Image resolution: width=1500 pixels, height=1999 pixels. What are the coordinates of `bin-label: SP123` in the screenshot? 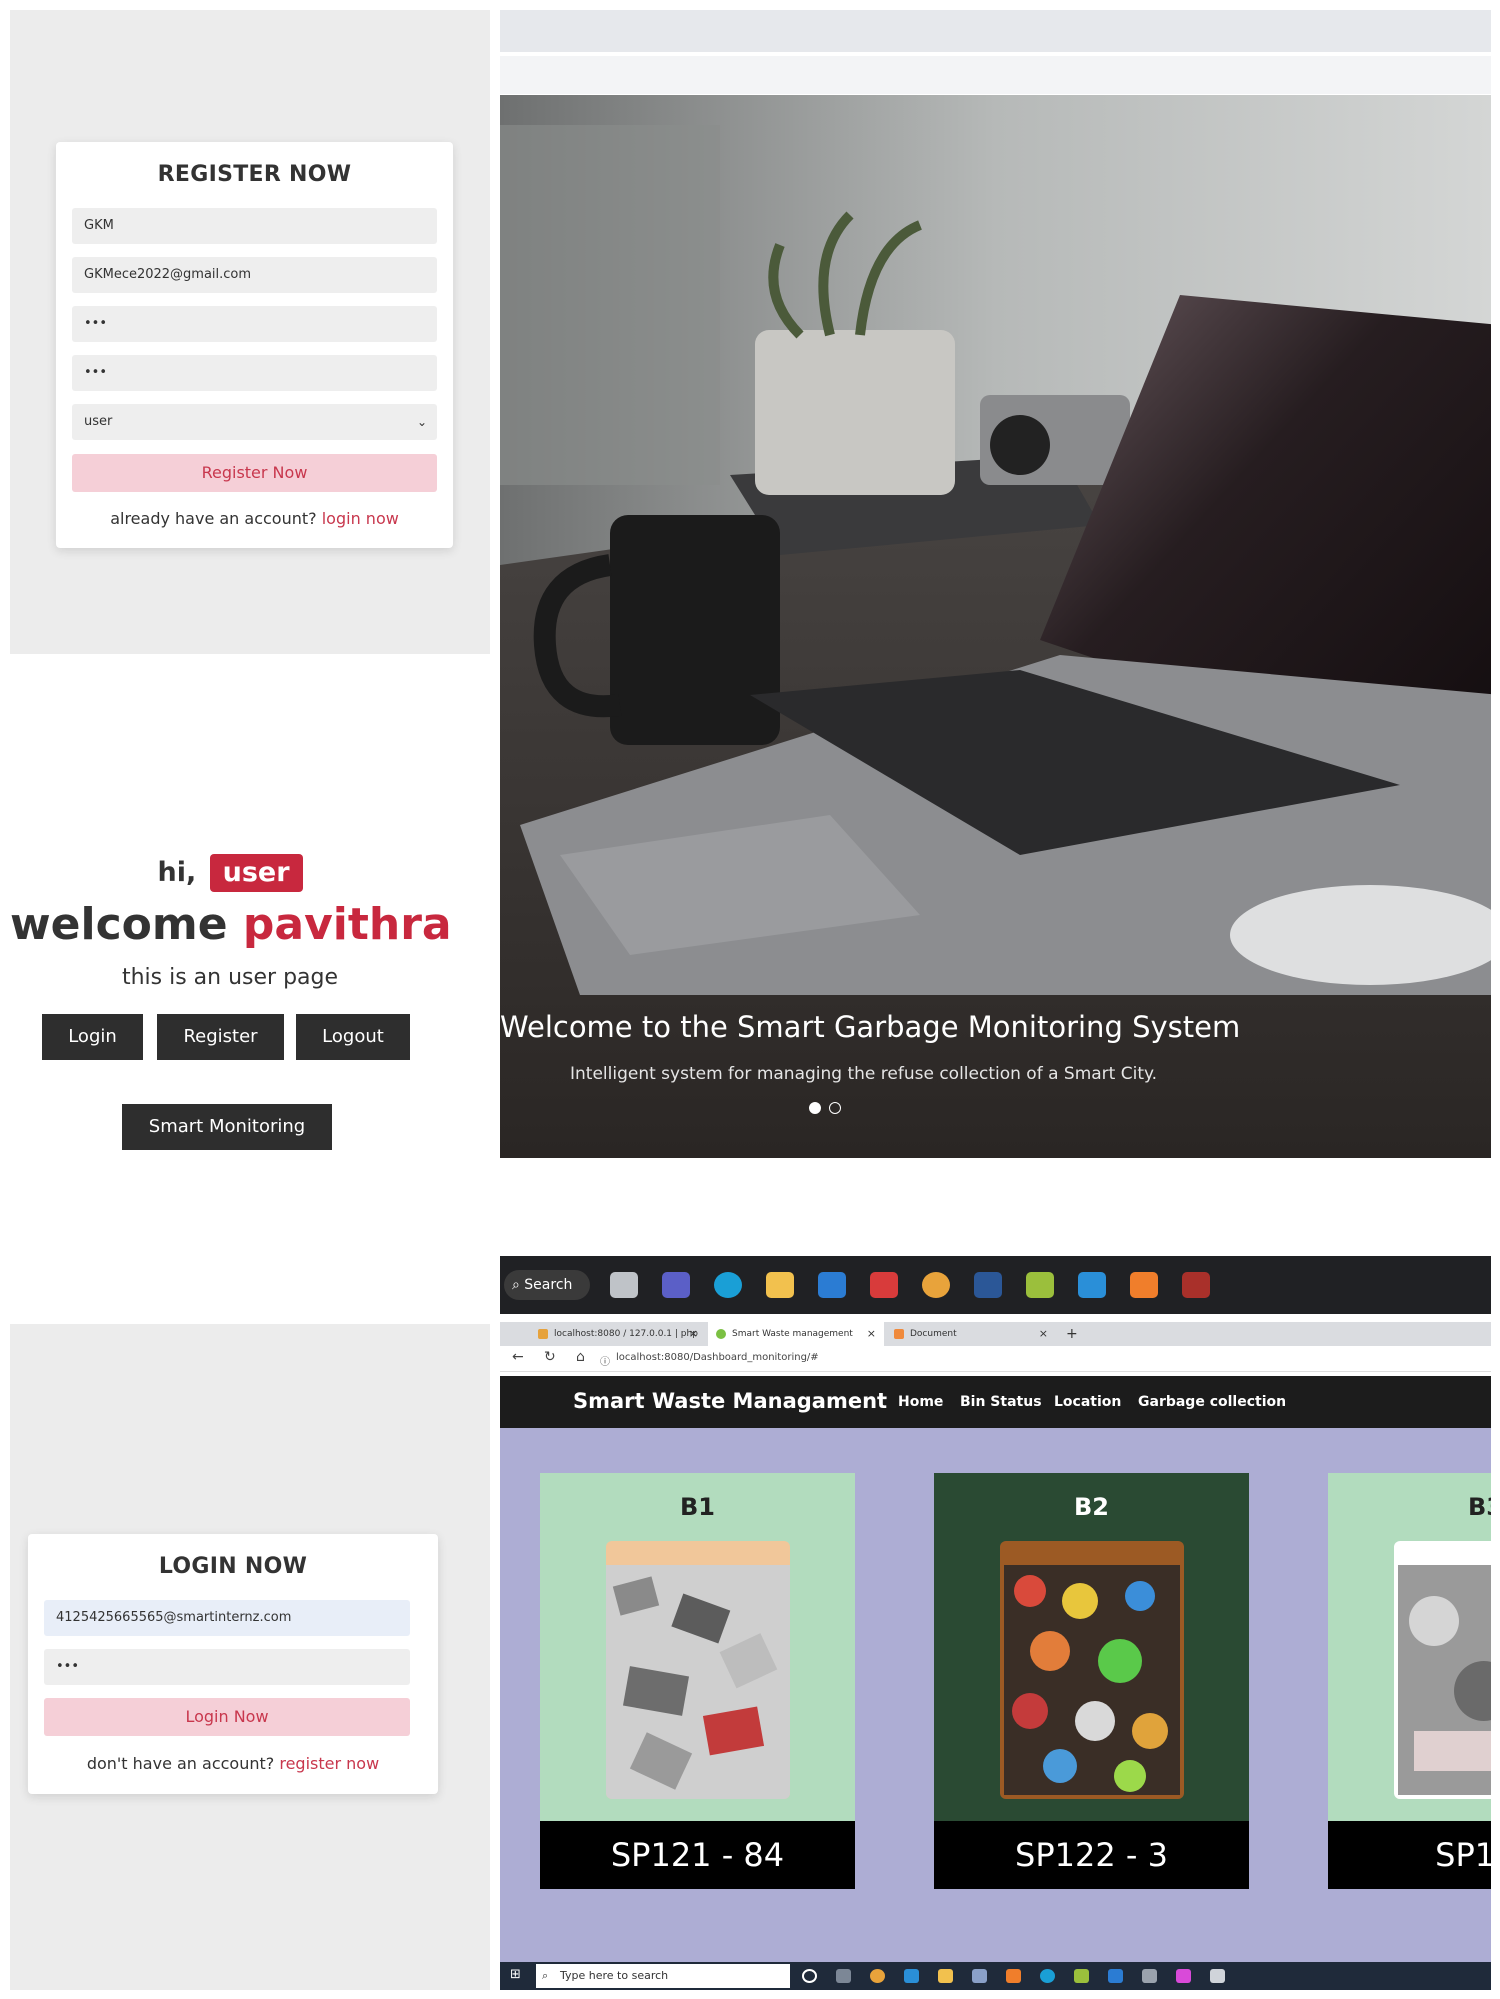 It's located at (1409, 1855).